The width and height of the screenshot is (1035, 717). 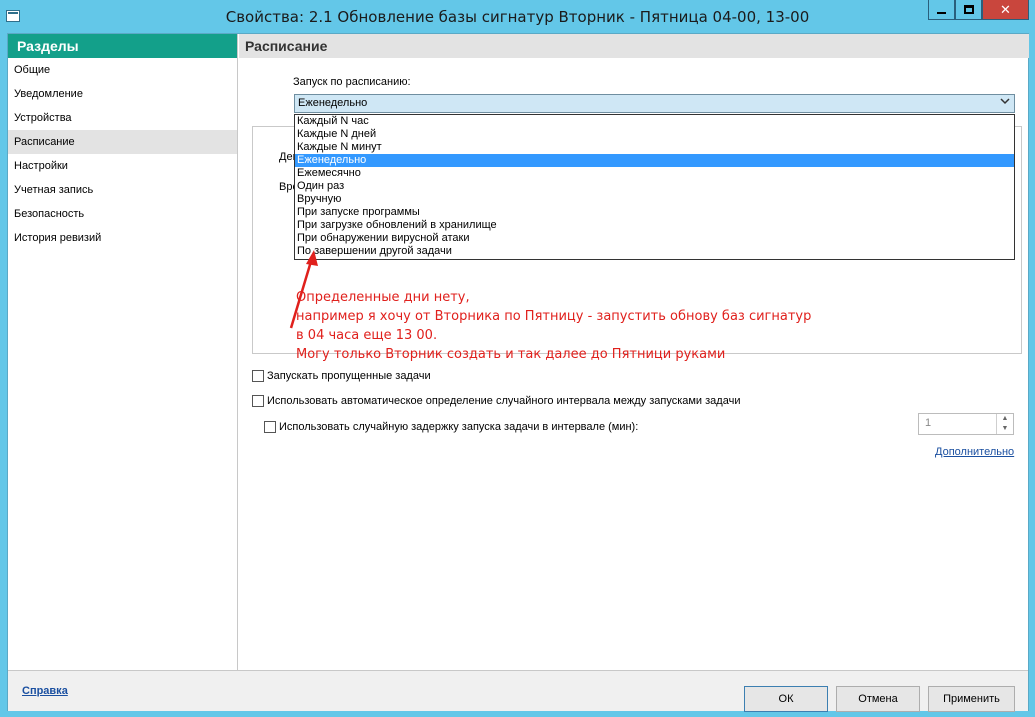 What do you see at coordinates (45, 691) in the screenshot?
I see `help-link: Справка` at bounding box center [45, 691].